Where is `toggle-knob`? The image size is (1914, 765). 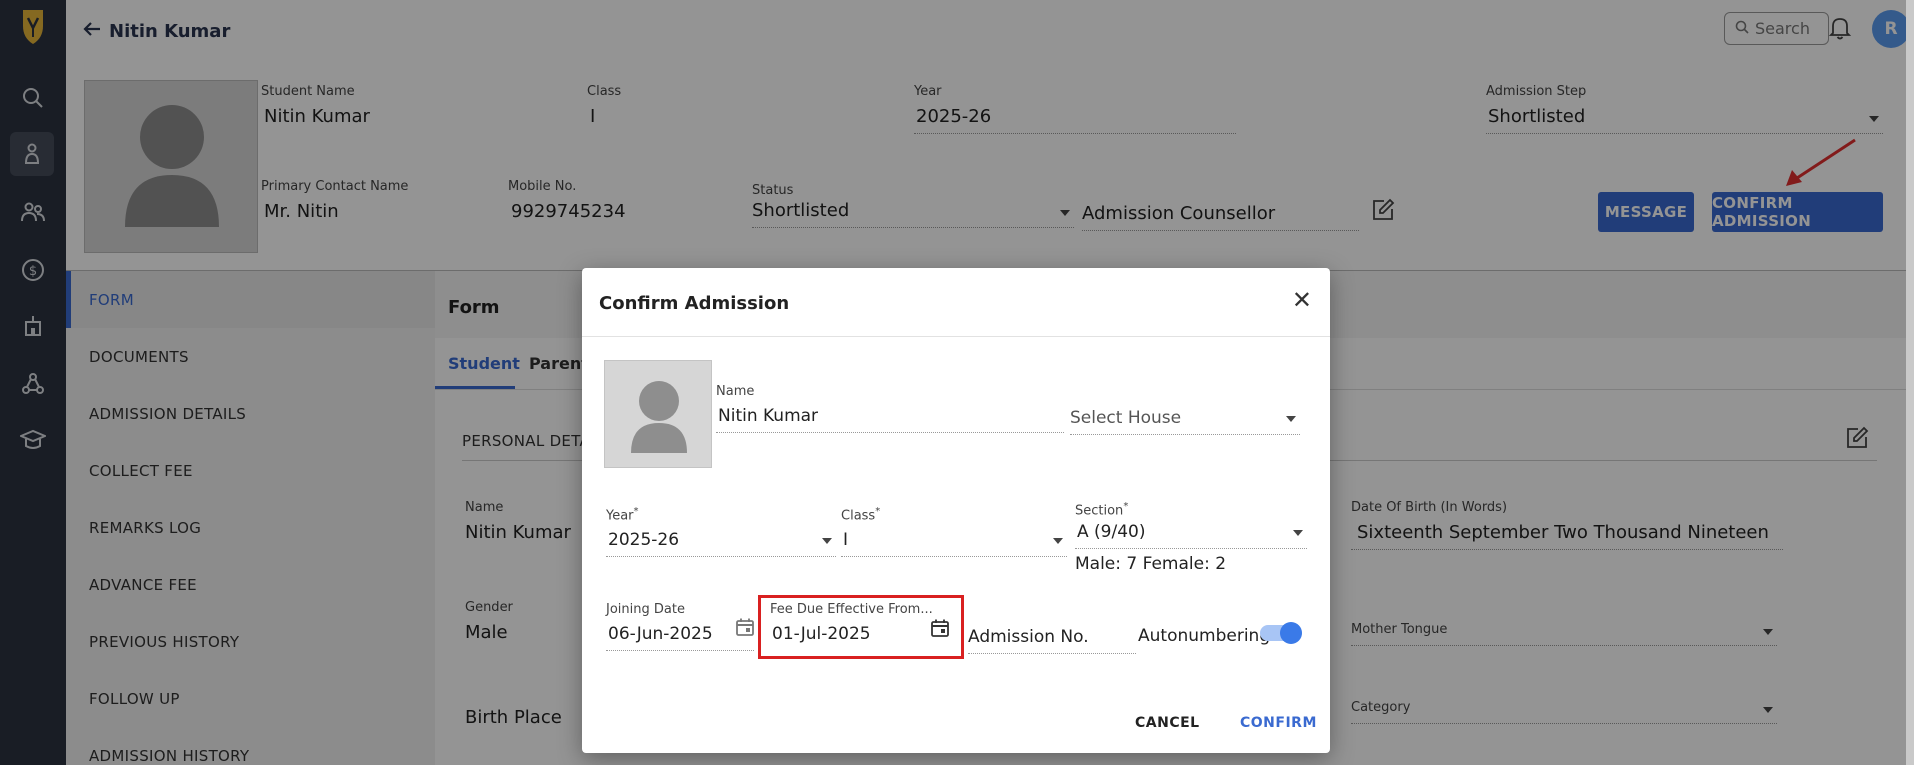
toggle-knob is located at coordinates (1291, 633).